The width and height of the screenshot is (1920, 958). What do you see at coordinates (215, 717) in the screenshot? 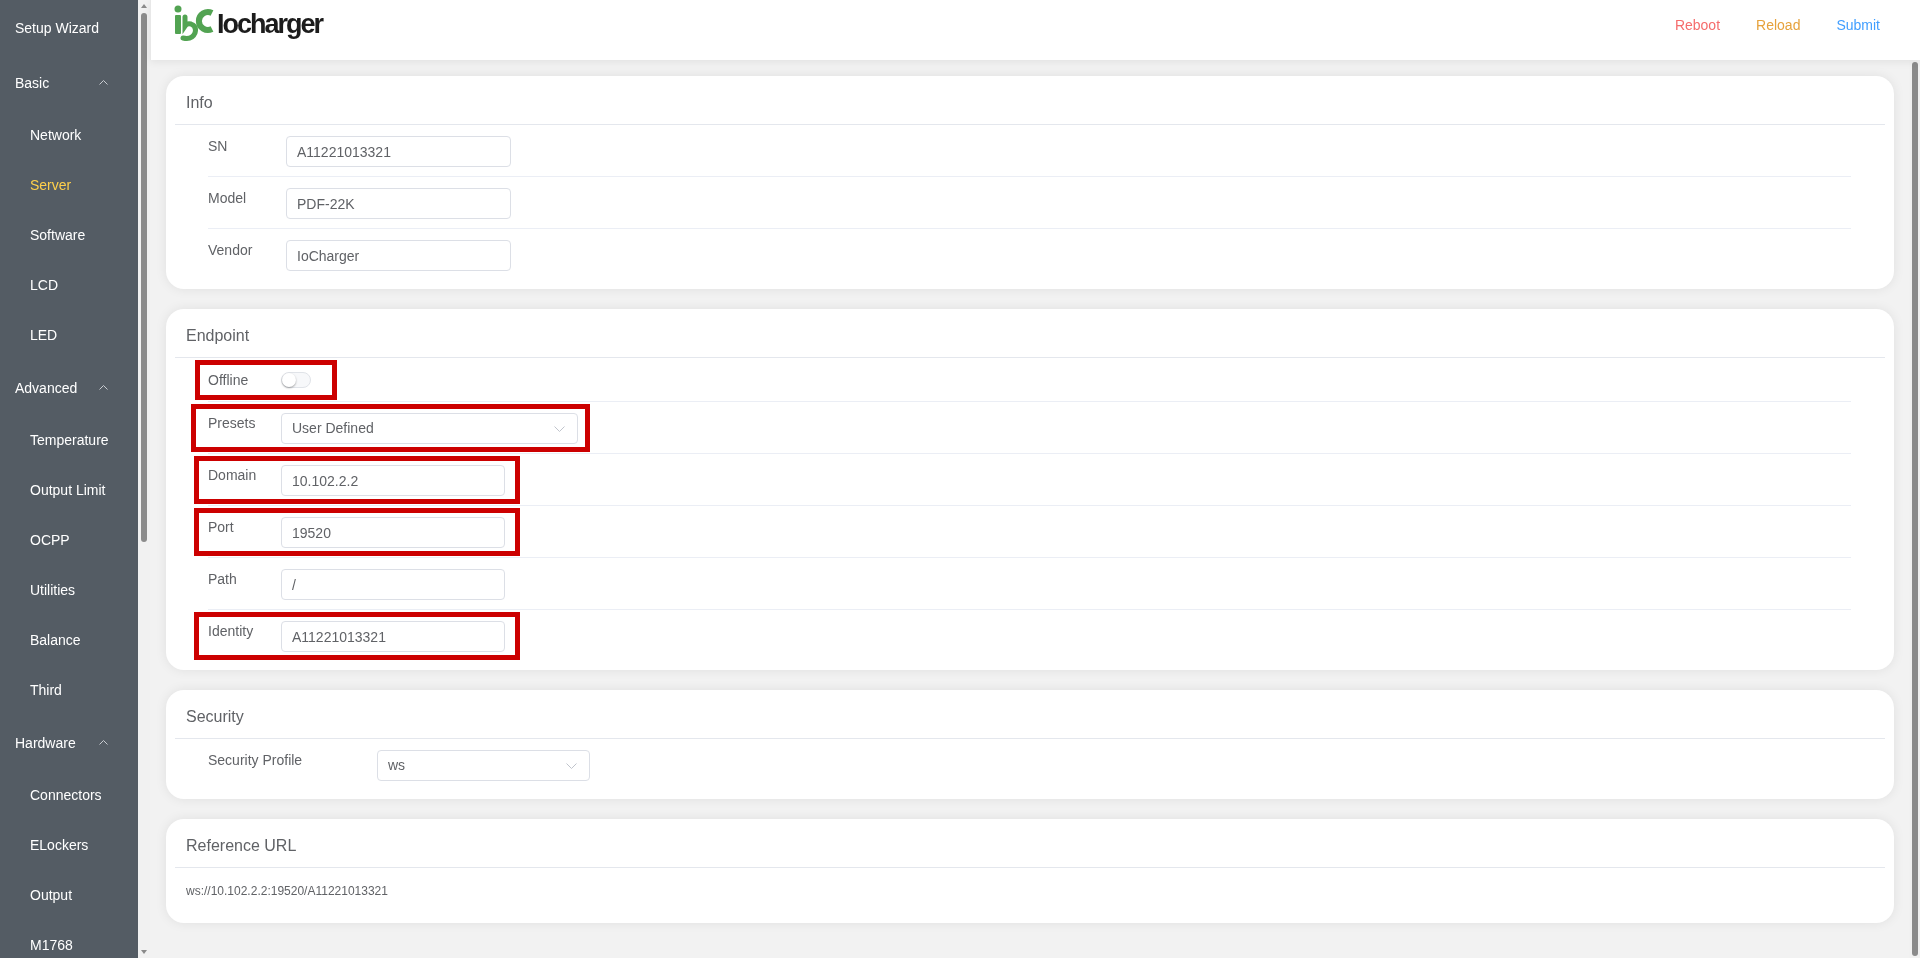
I see `card-title: Security` at bounding box center [215, 717].